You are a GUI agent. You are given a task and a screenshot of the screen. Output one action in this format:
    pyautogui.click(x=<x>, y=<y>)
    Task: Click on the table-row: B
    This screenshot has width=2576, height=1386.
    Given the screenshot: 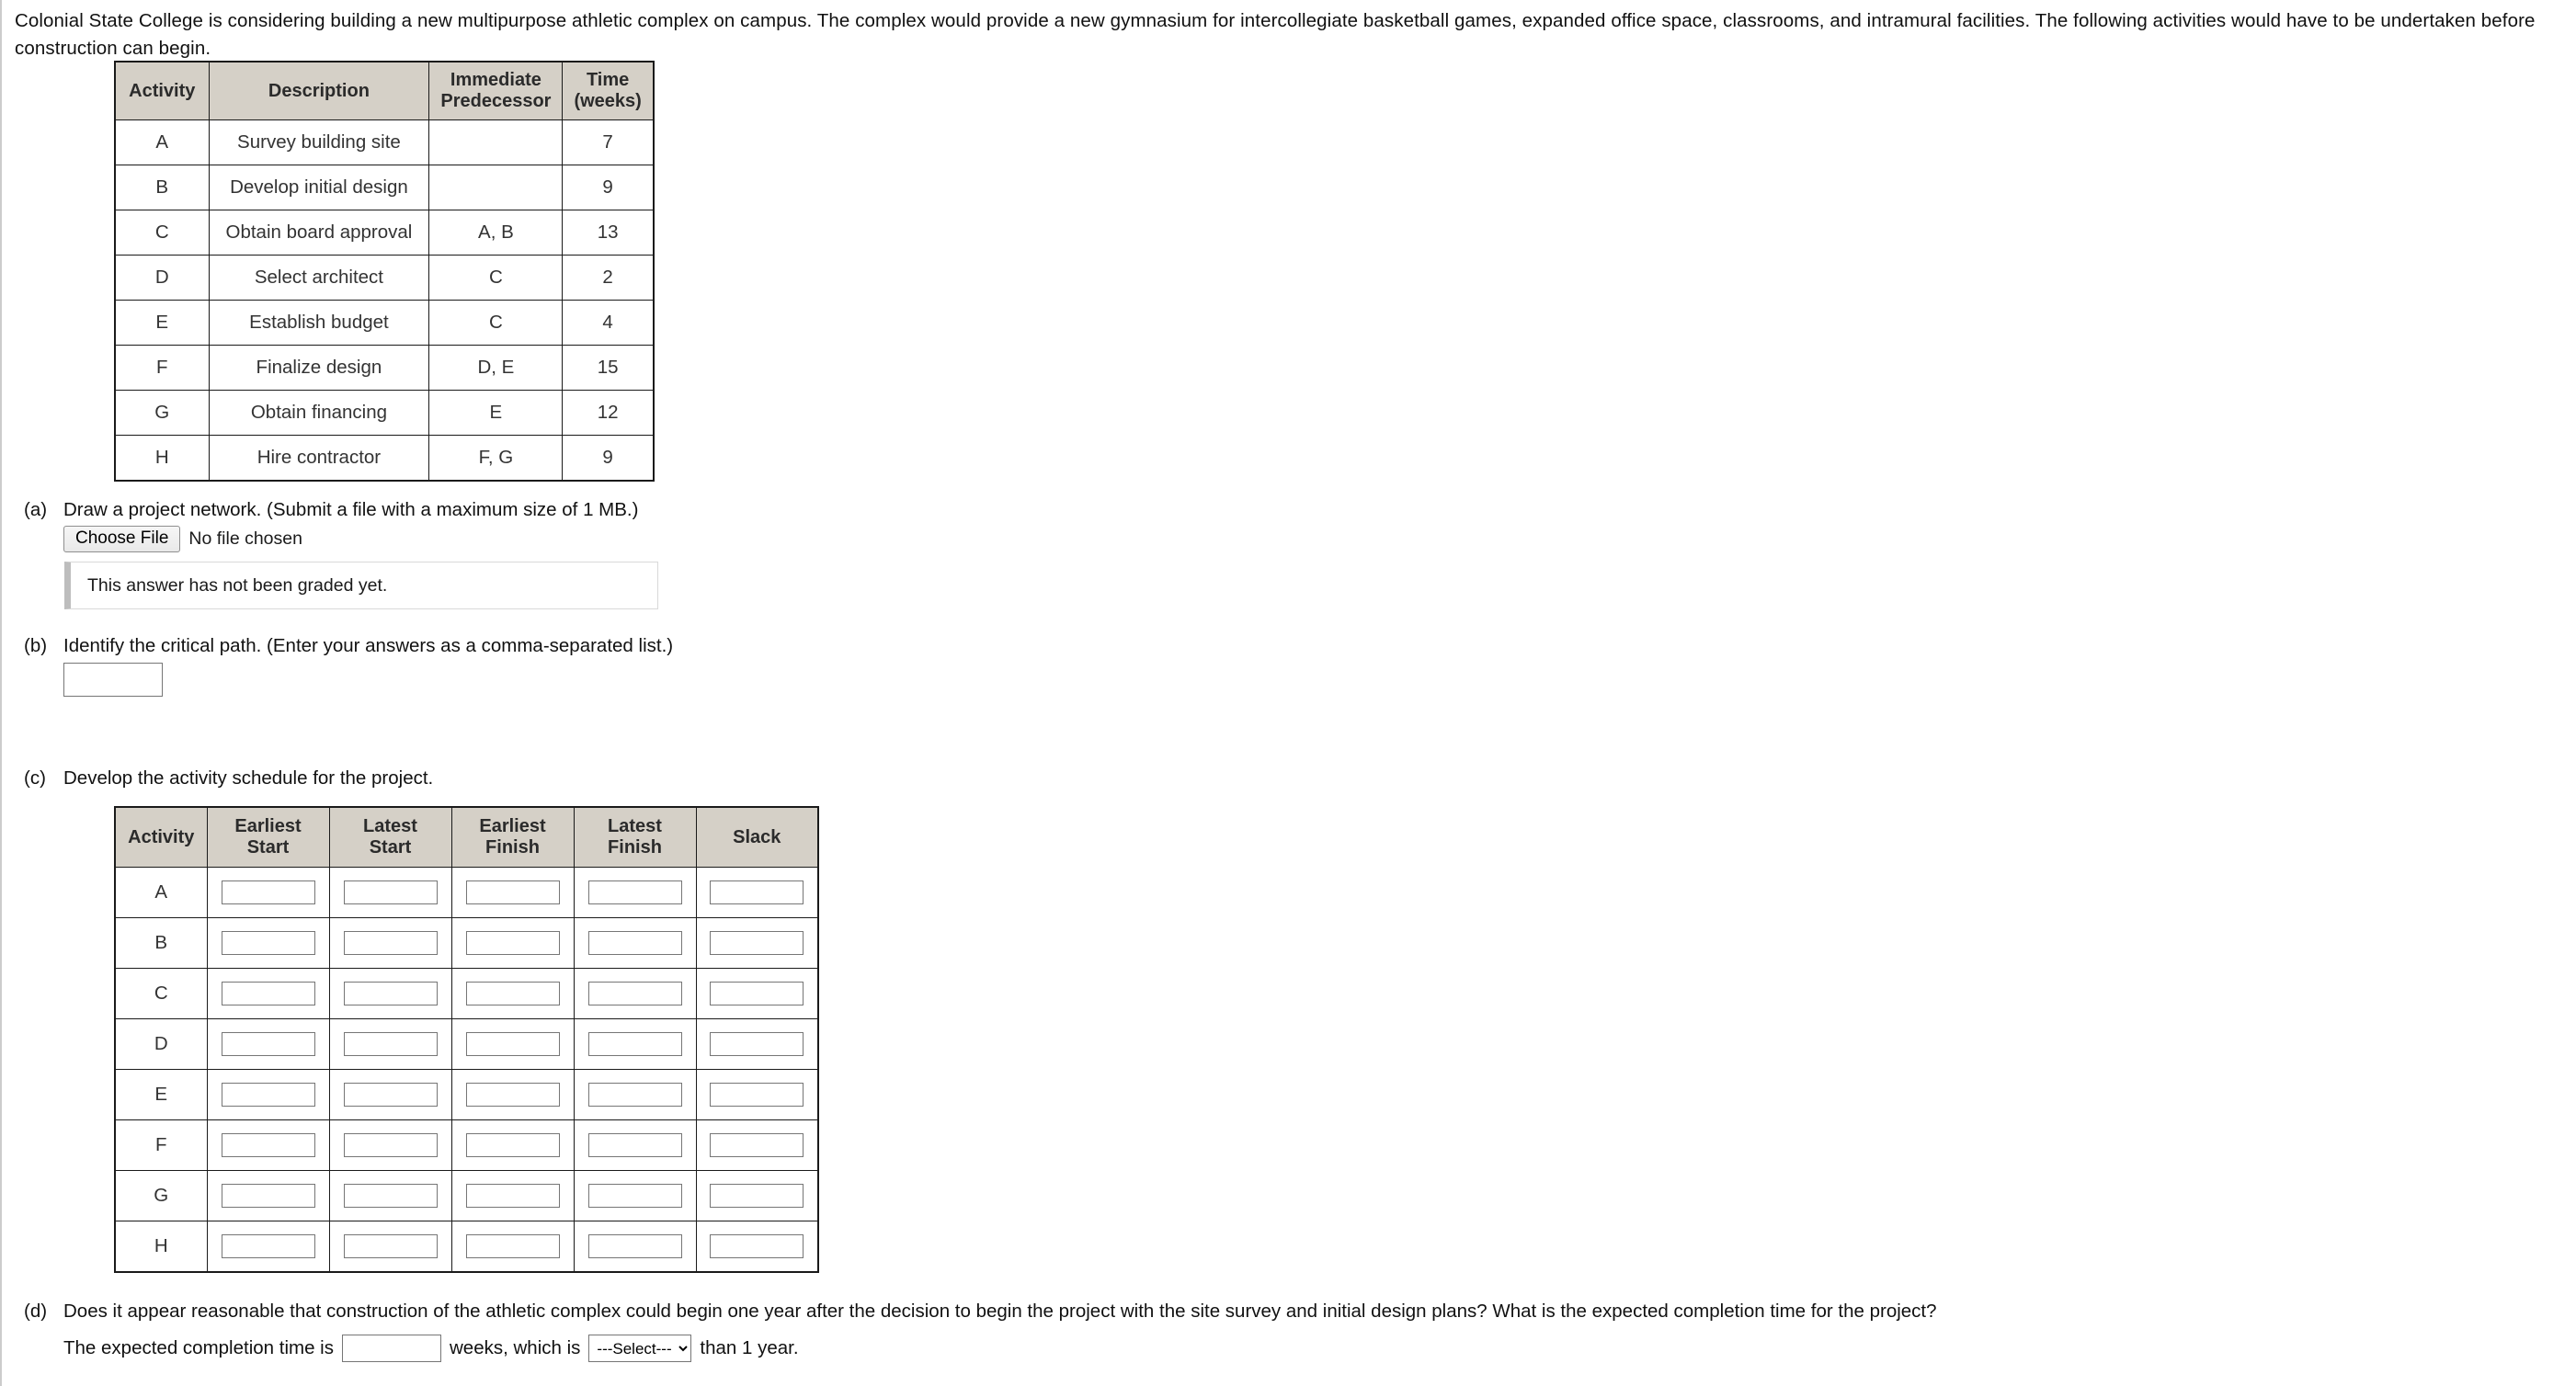 What is the action you would take?
    pyautogui.click(x=466, y=943)
    